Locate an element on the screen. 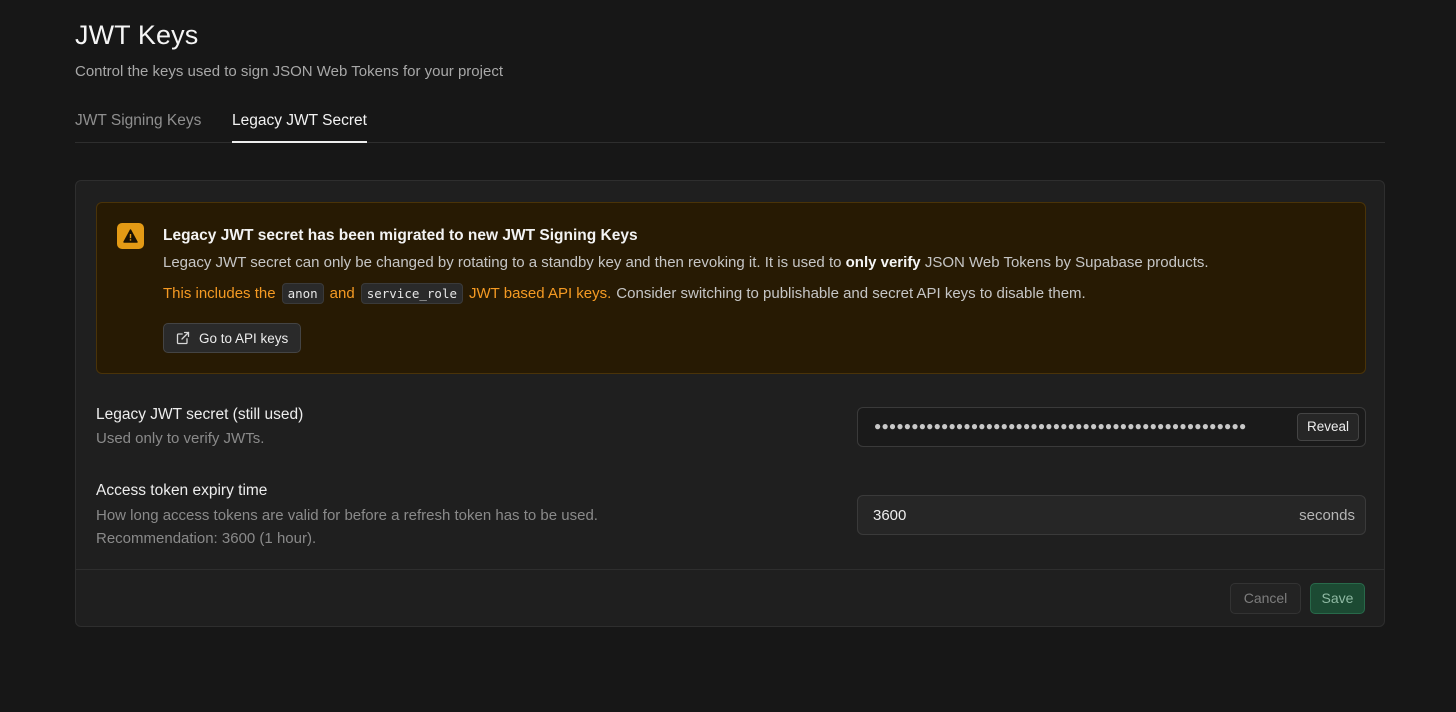 This screenshot has height=712, width=1456. expiry-input is located at coordinates (1058, 515).